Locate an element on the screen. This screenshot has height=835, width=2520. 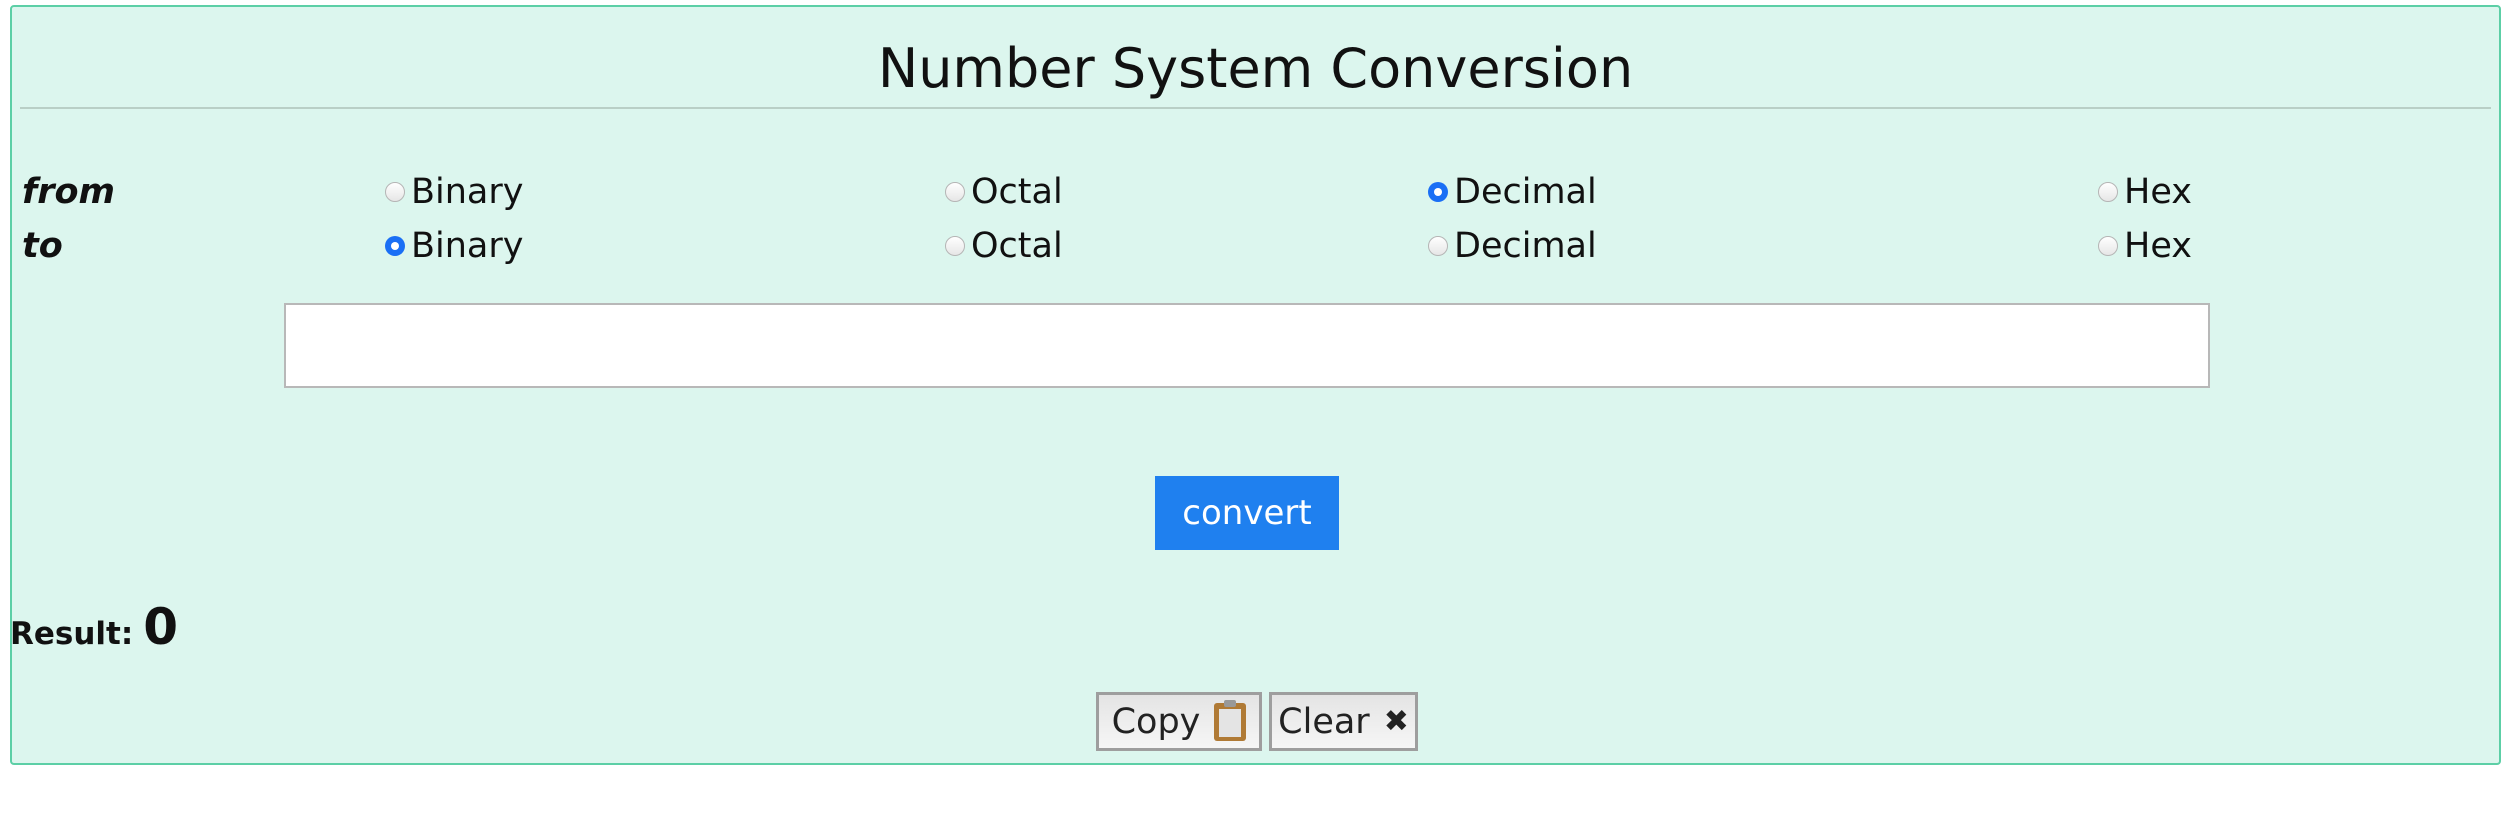
from-decimal-radio: Decimal is located at coordinates (1512, 192).